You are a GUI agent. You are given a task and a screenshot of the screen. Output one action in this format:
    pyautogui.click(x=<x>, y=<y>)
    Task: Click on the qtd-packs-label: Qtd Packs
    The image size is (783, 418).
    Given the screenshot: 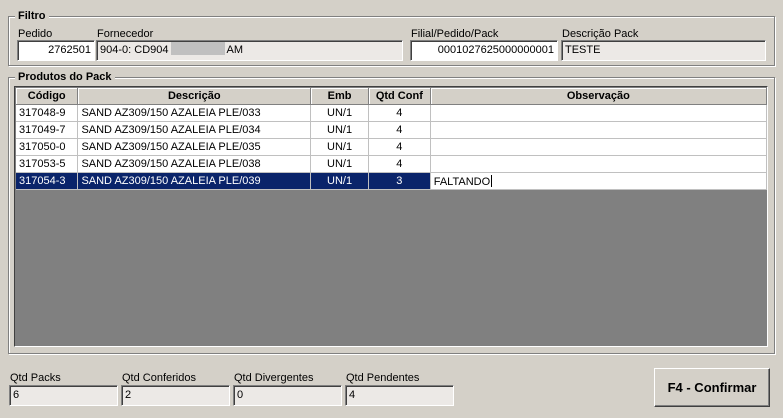 What is the action you would take?
    pyautogui.click(x=35, y=378)
    